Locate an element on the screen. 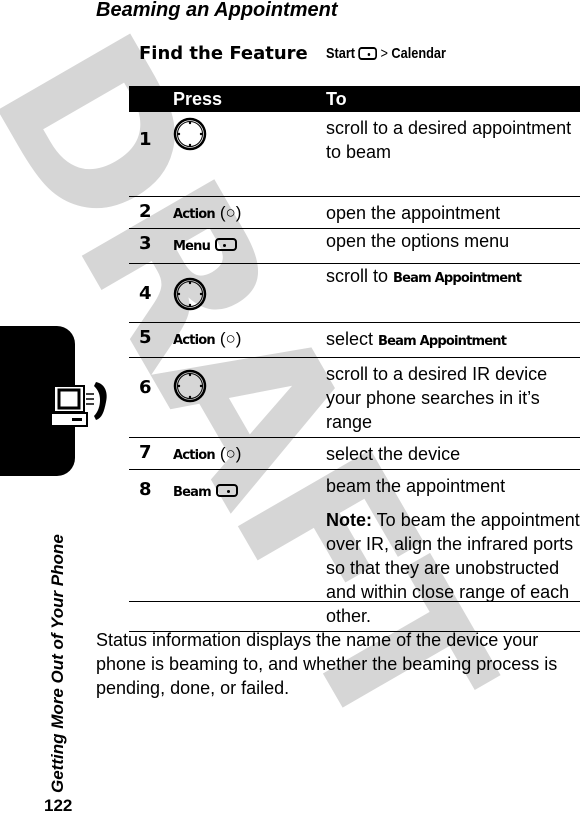 The image size is (580, 818). step-action: scroll to Beam Appointment is located at coordinates (453, 293).